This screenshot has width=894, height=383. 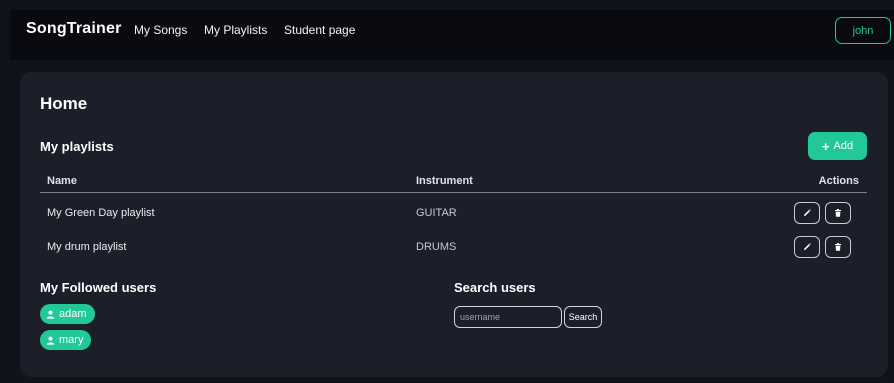 I want to click on column-header-actions: Actions, so click(x=838, y=181).